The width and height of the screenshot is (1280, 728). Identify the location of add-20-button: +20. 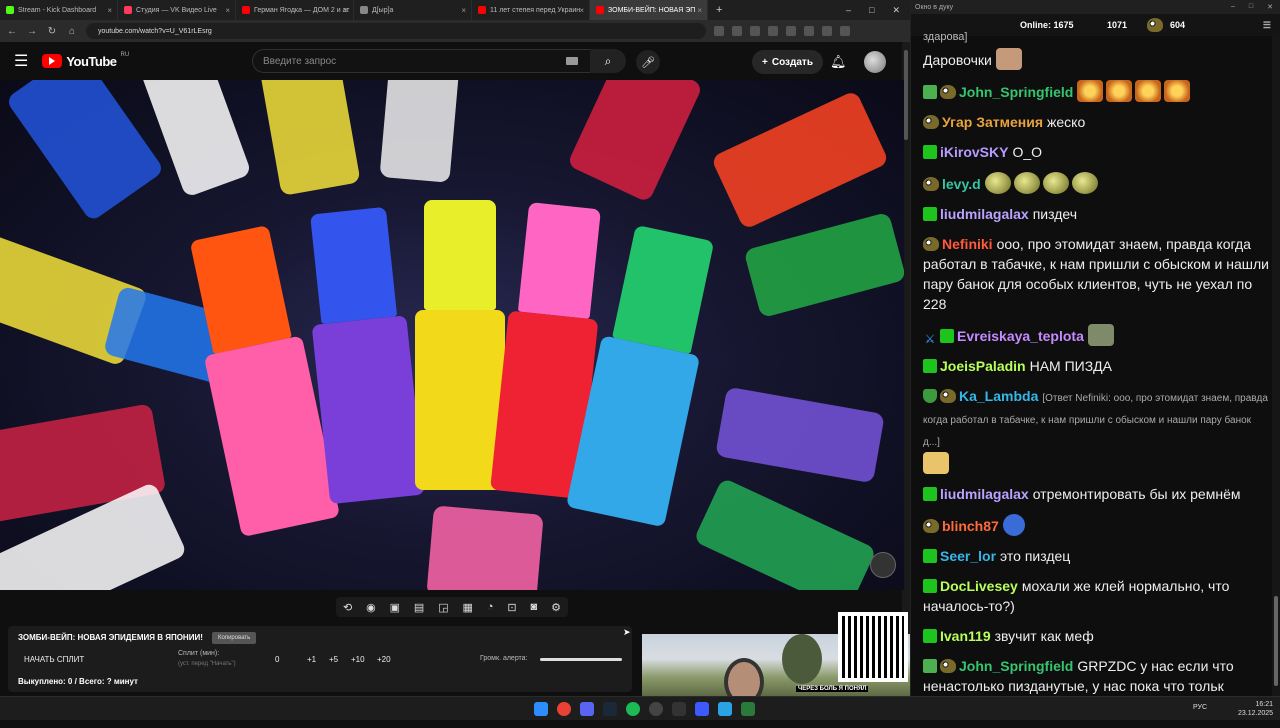
(384, 659).